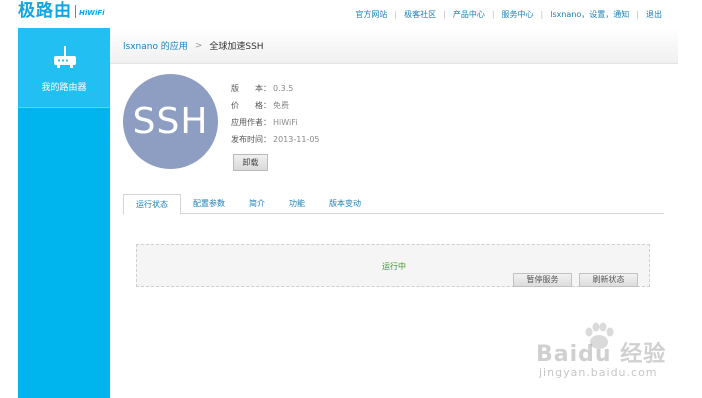 This screenshot has height=398, width=702. I want to click on nav-service-center: 服务中心, so click(518, 14).